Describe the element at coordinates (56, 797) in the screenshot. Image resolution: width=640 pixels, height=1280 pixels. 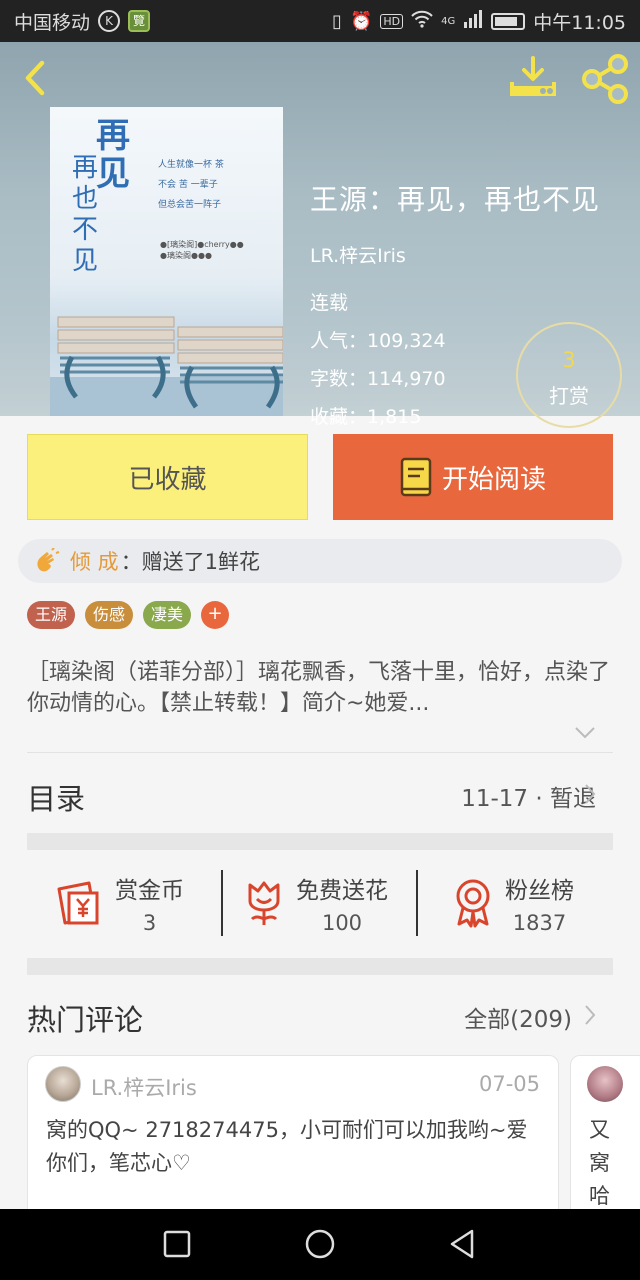
I see `catalog-title: 目录` at that location.